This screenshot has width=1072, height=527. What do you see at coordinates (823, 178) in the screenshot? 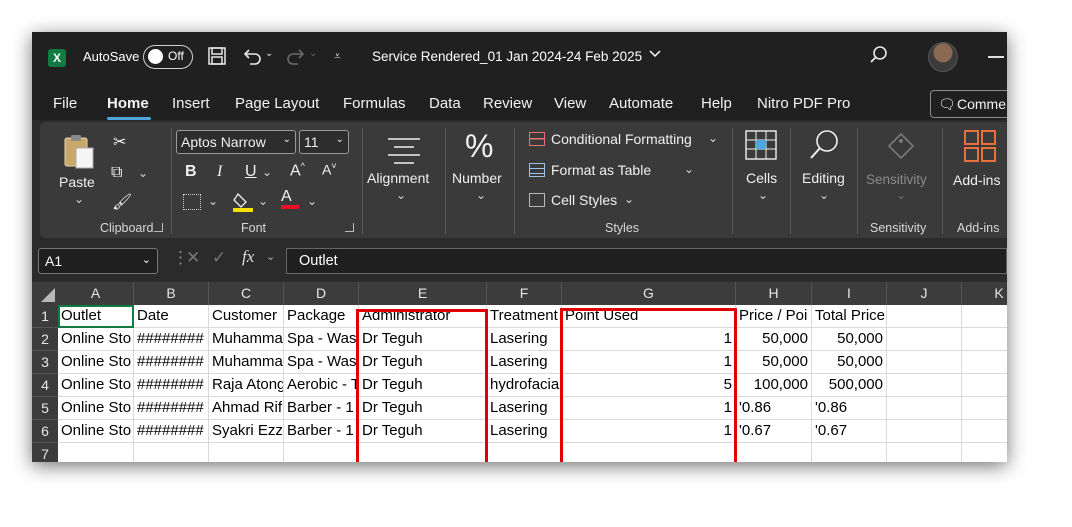
I see `editing-label: Editing` at bounding box center [823, 178].